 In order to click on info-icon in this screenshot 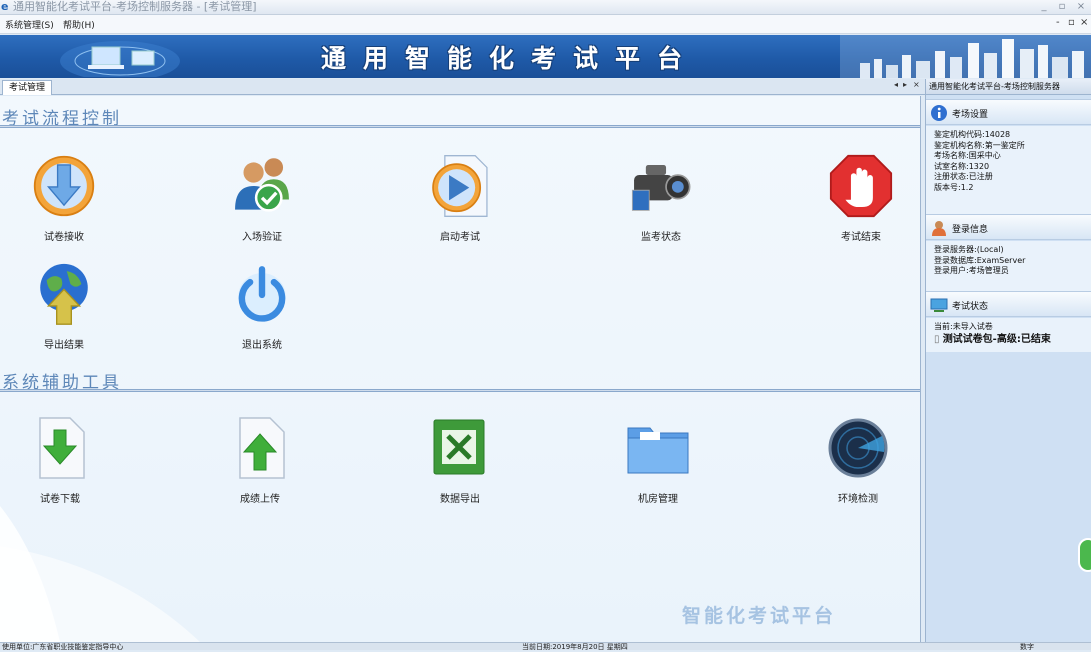, I will do `click(939, 113)`.